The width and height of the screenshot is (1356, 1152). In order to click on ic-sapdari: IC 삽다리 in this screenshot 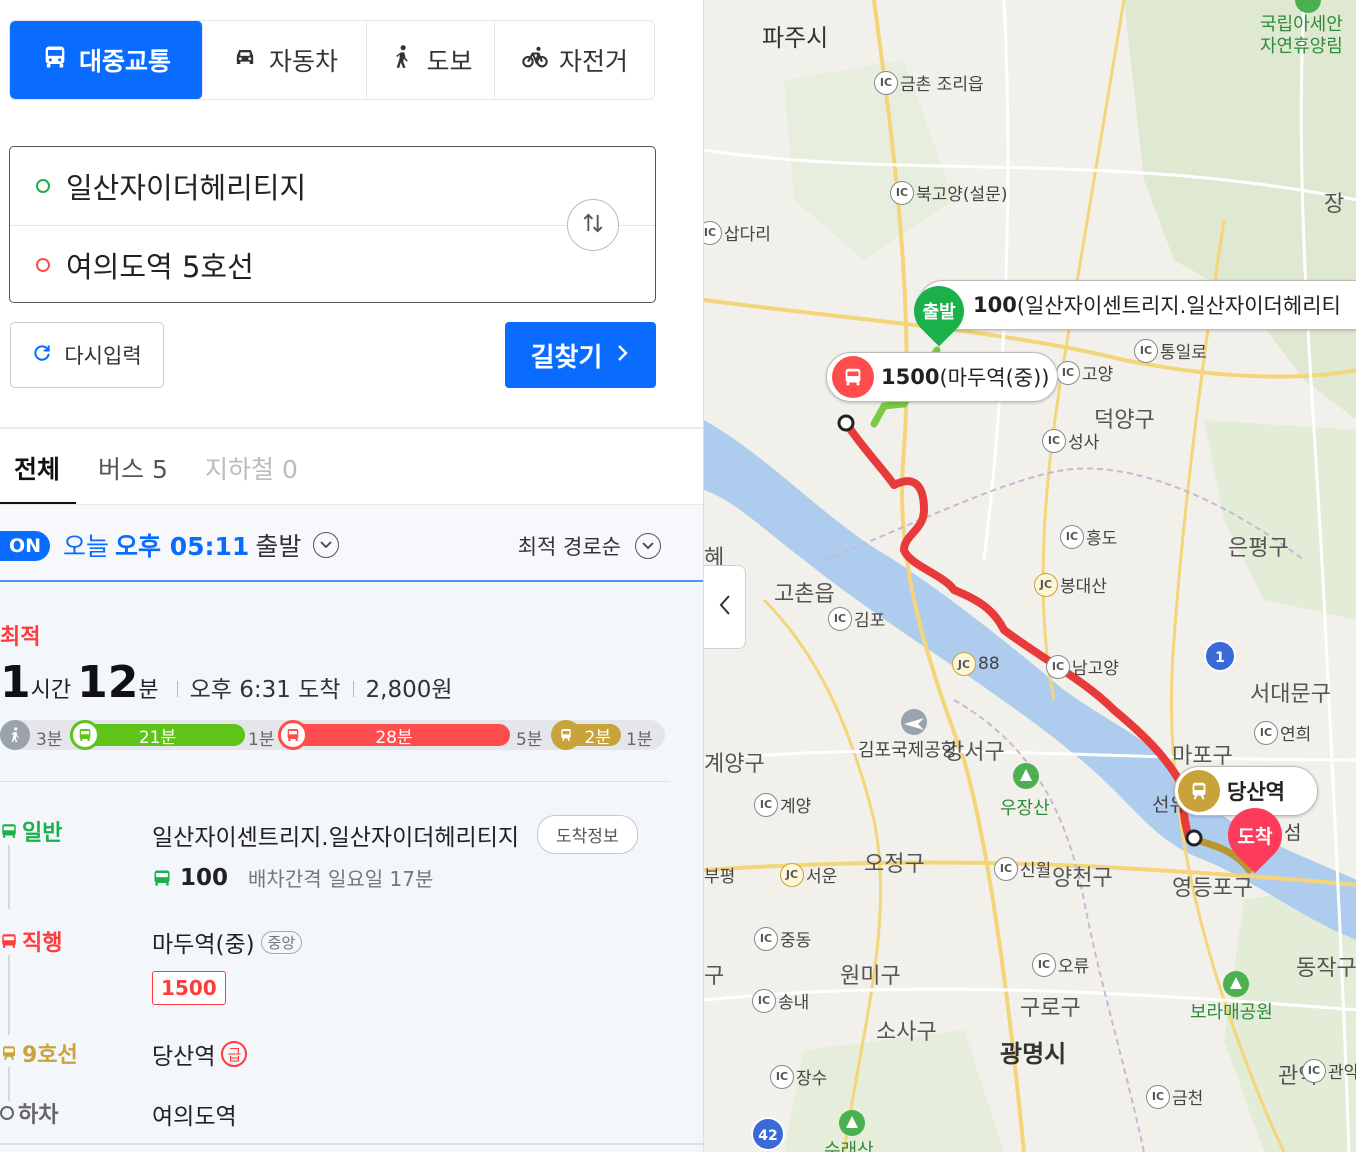, I will do `click(737, 232)`.